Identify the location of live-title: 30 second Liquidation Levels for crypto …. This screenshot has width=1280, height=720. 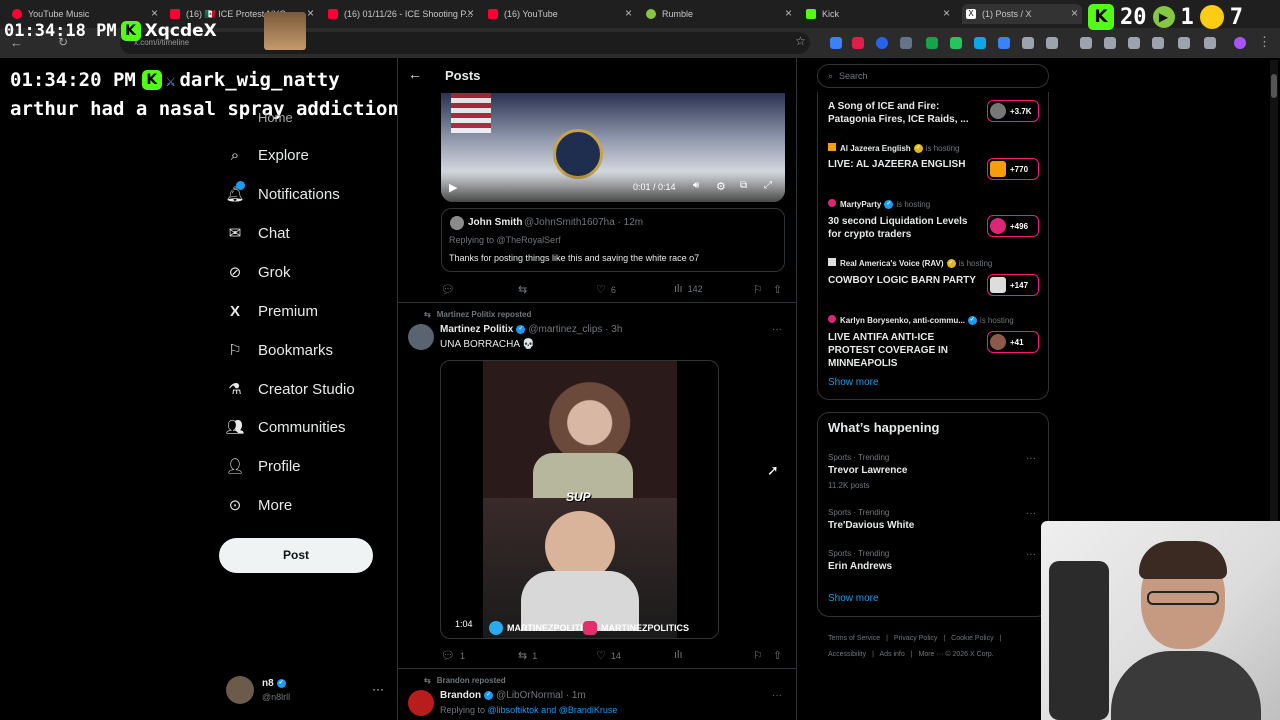
(903, 228).